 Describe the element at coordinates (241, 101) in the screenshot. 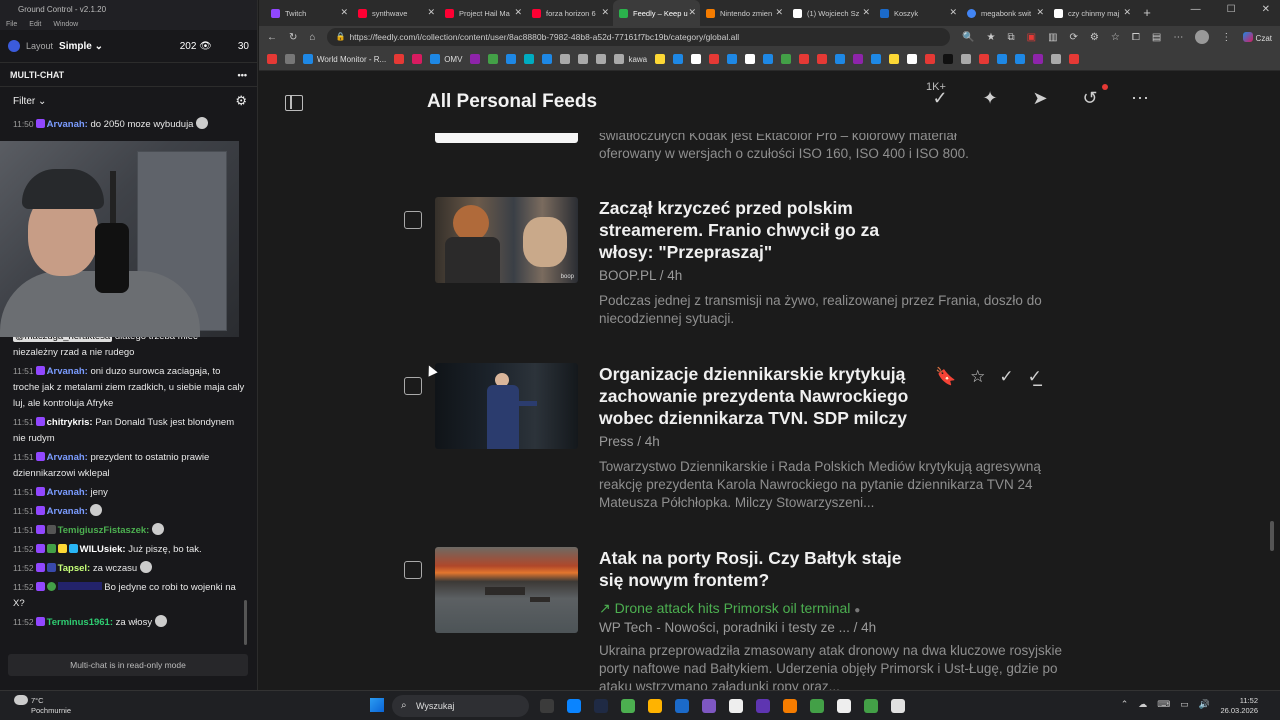

I see `gear-icon: ⚙` at that location.